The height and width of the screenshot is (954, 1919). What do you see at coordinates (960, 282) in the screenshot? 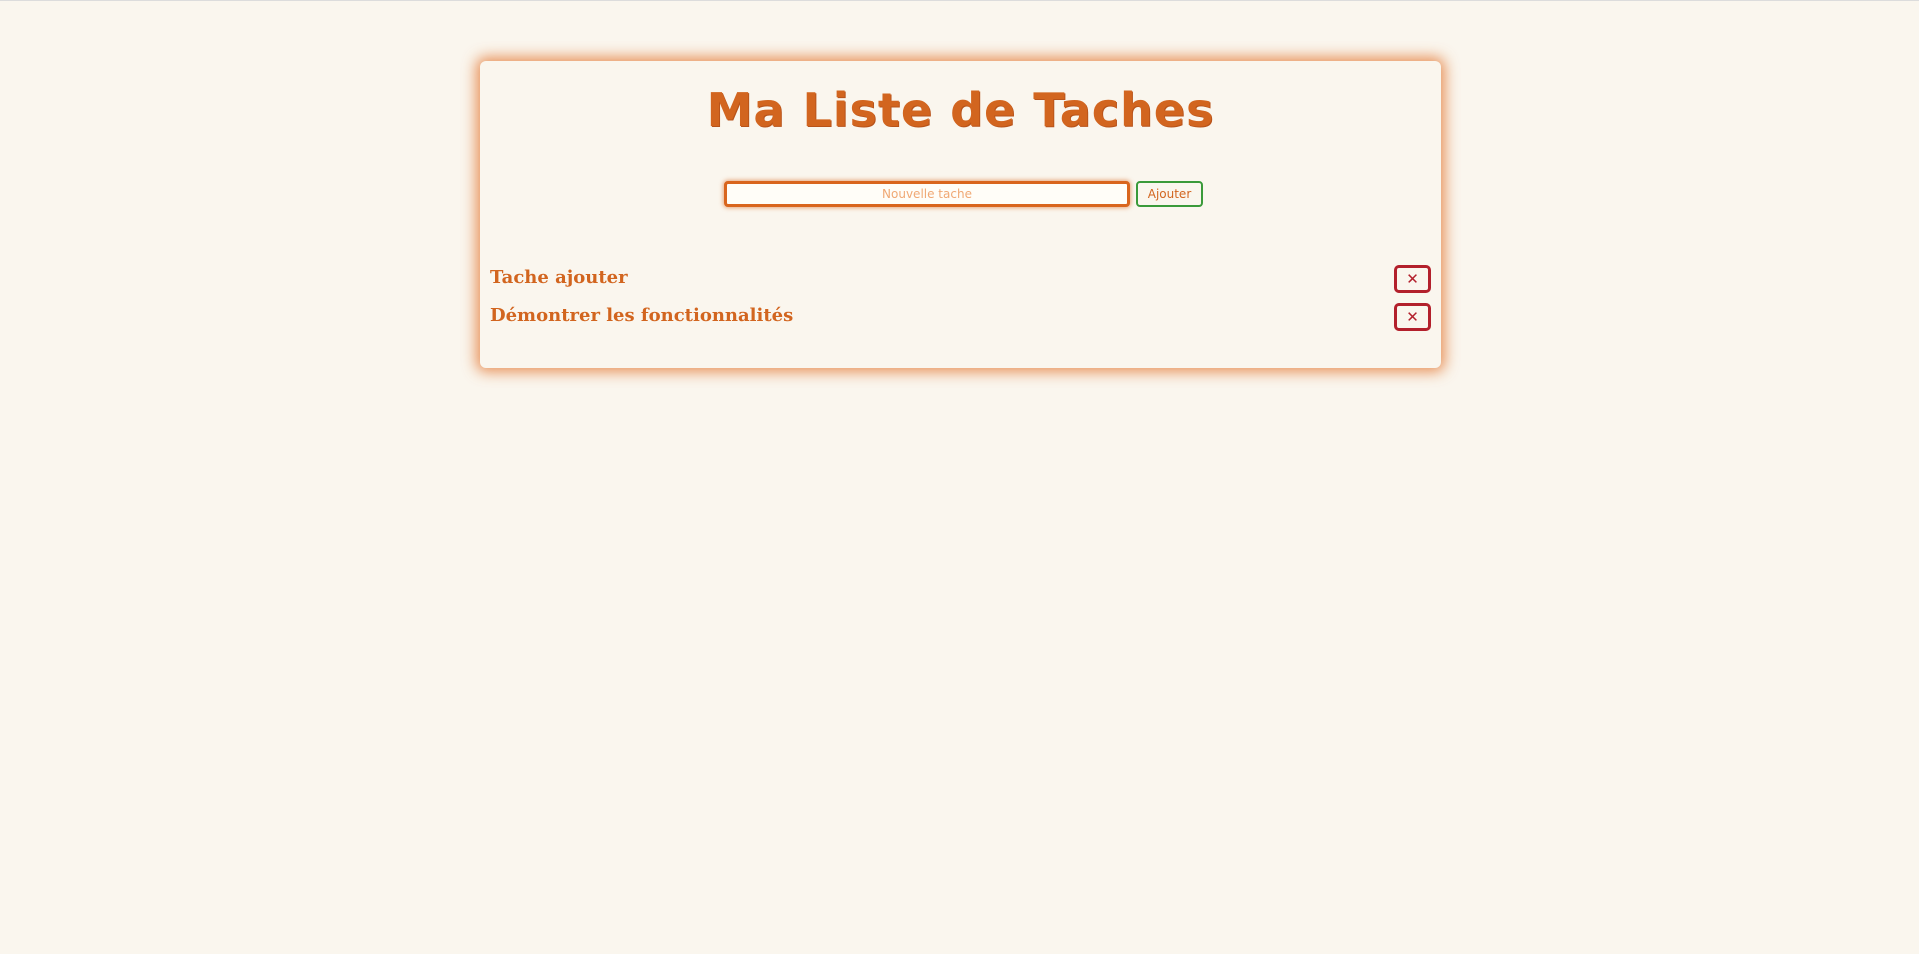
I see `task-item: Tache ajouter ✕` at bounding box center [960, 282].